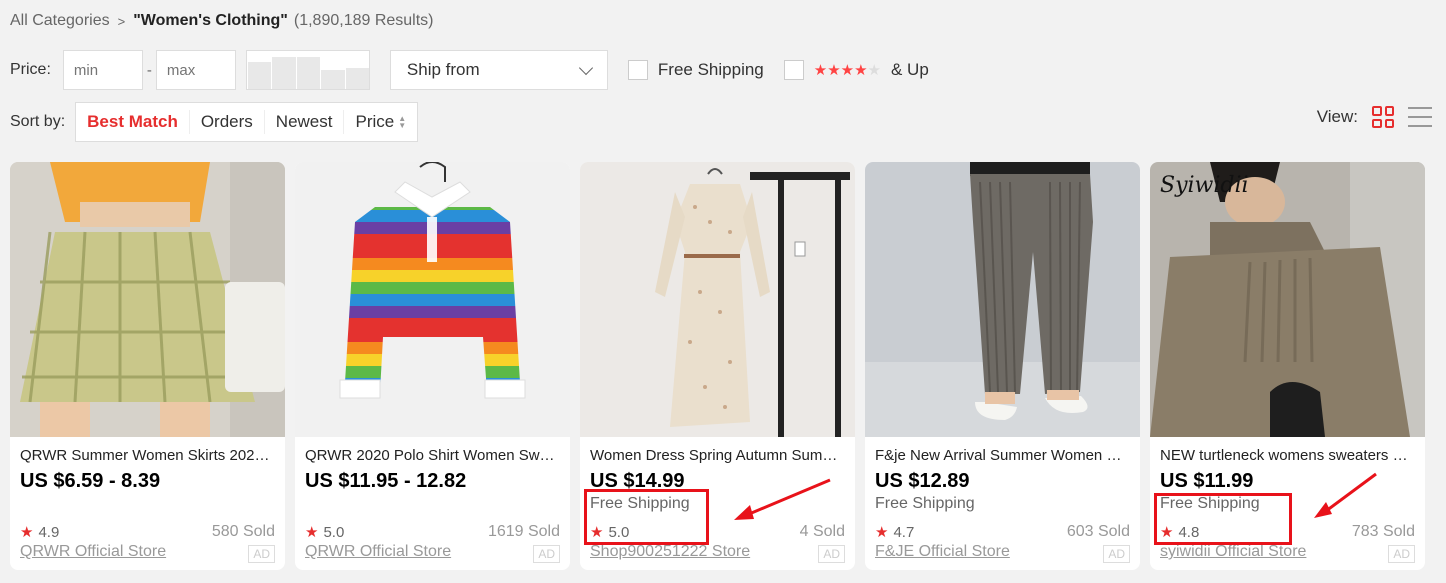 This screenshot has width=1446, height=583. I want to click on sort-price: Price ▲ ▼, so click(380, 122).